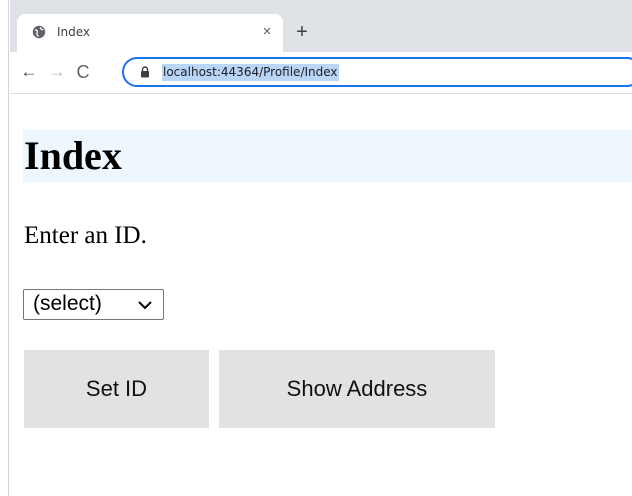  I want to click on globe-icon, so click(39, 32).